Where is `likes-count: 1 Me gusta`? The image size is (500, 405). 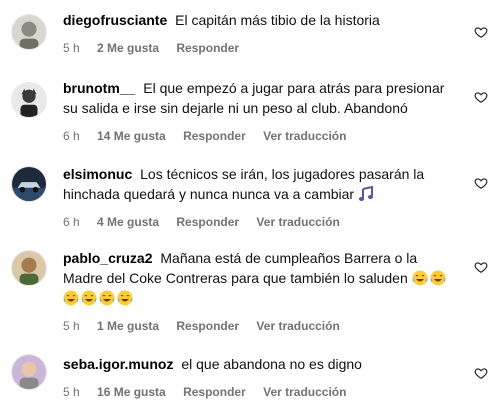
likes-count: 1 Me gusta is located at coordinates (128, 326).